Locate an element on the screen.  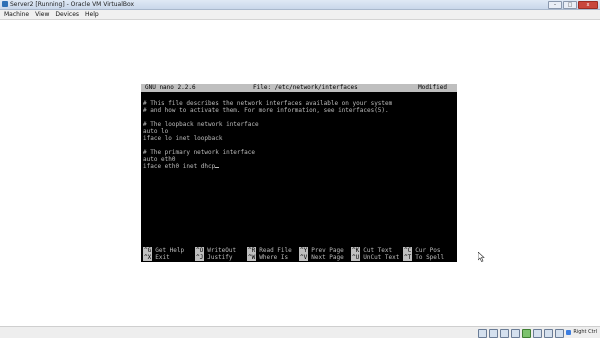
nano-modified-status: Modified is located at coordinates (432, 87).